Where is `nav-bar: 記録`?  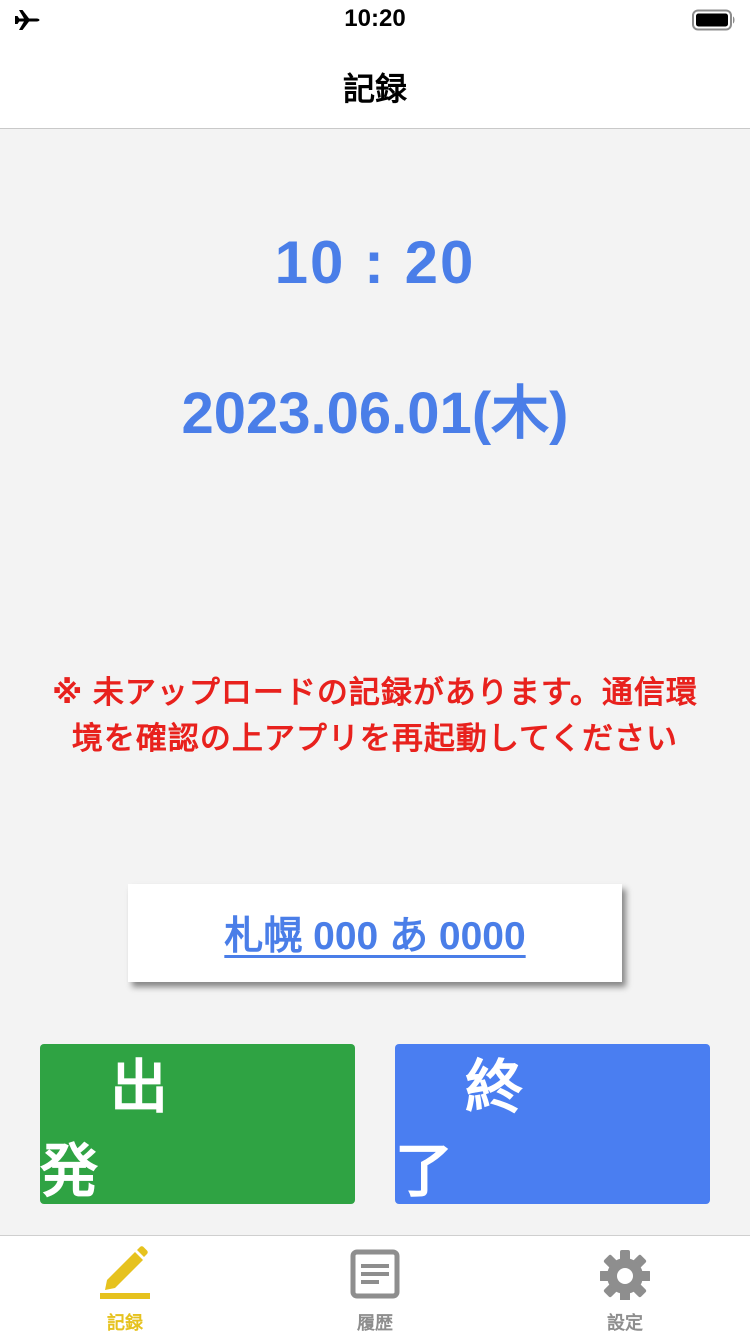 nav-bar: 記録 is located at coordinates (375, 84).